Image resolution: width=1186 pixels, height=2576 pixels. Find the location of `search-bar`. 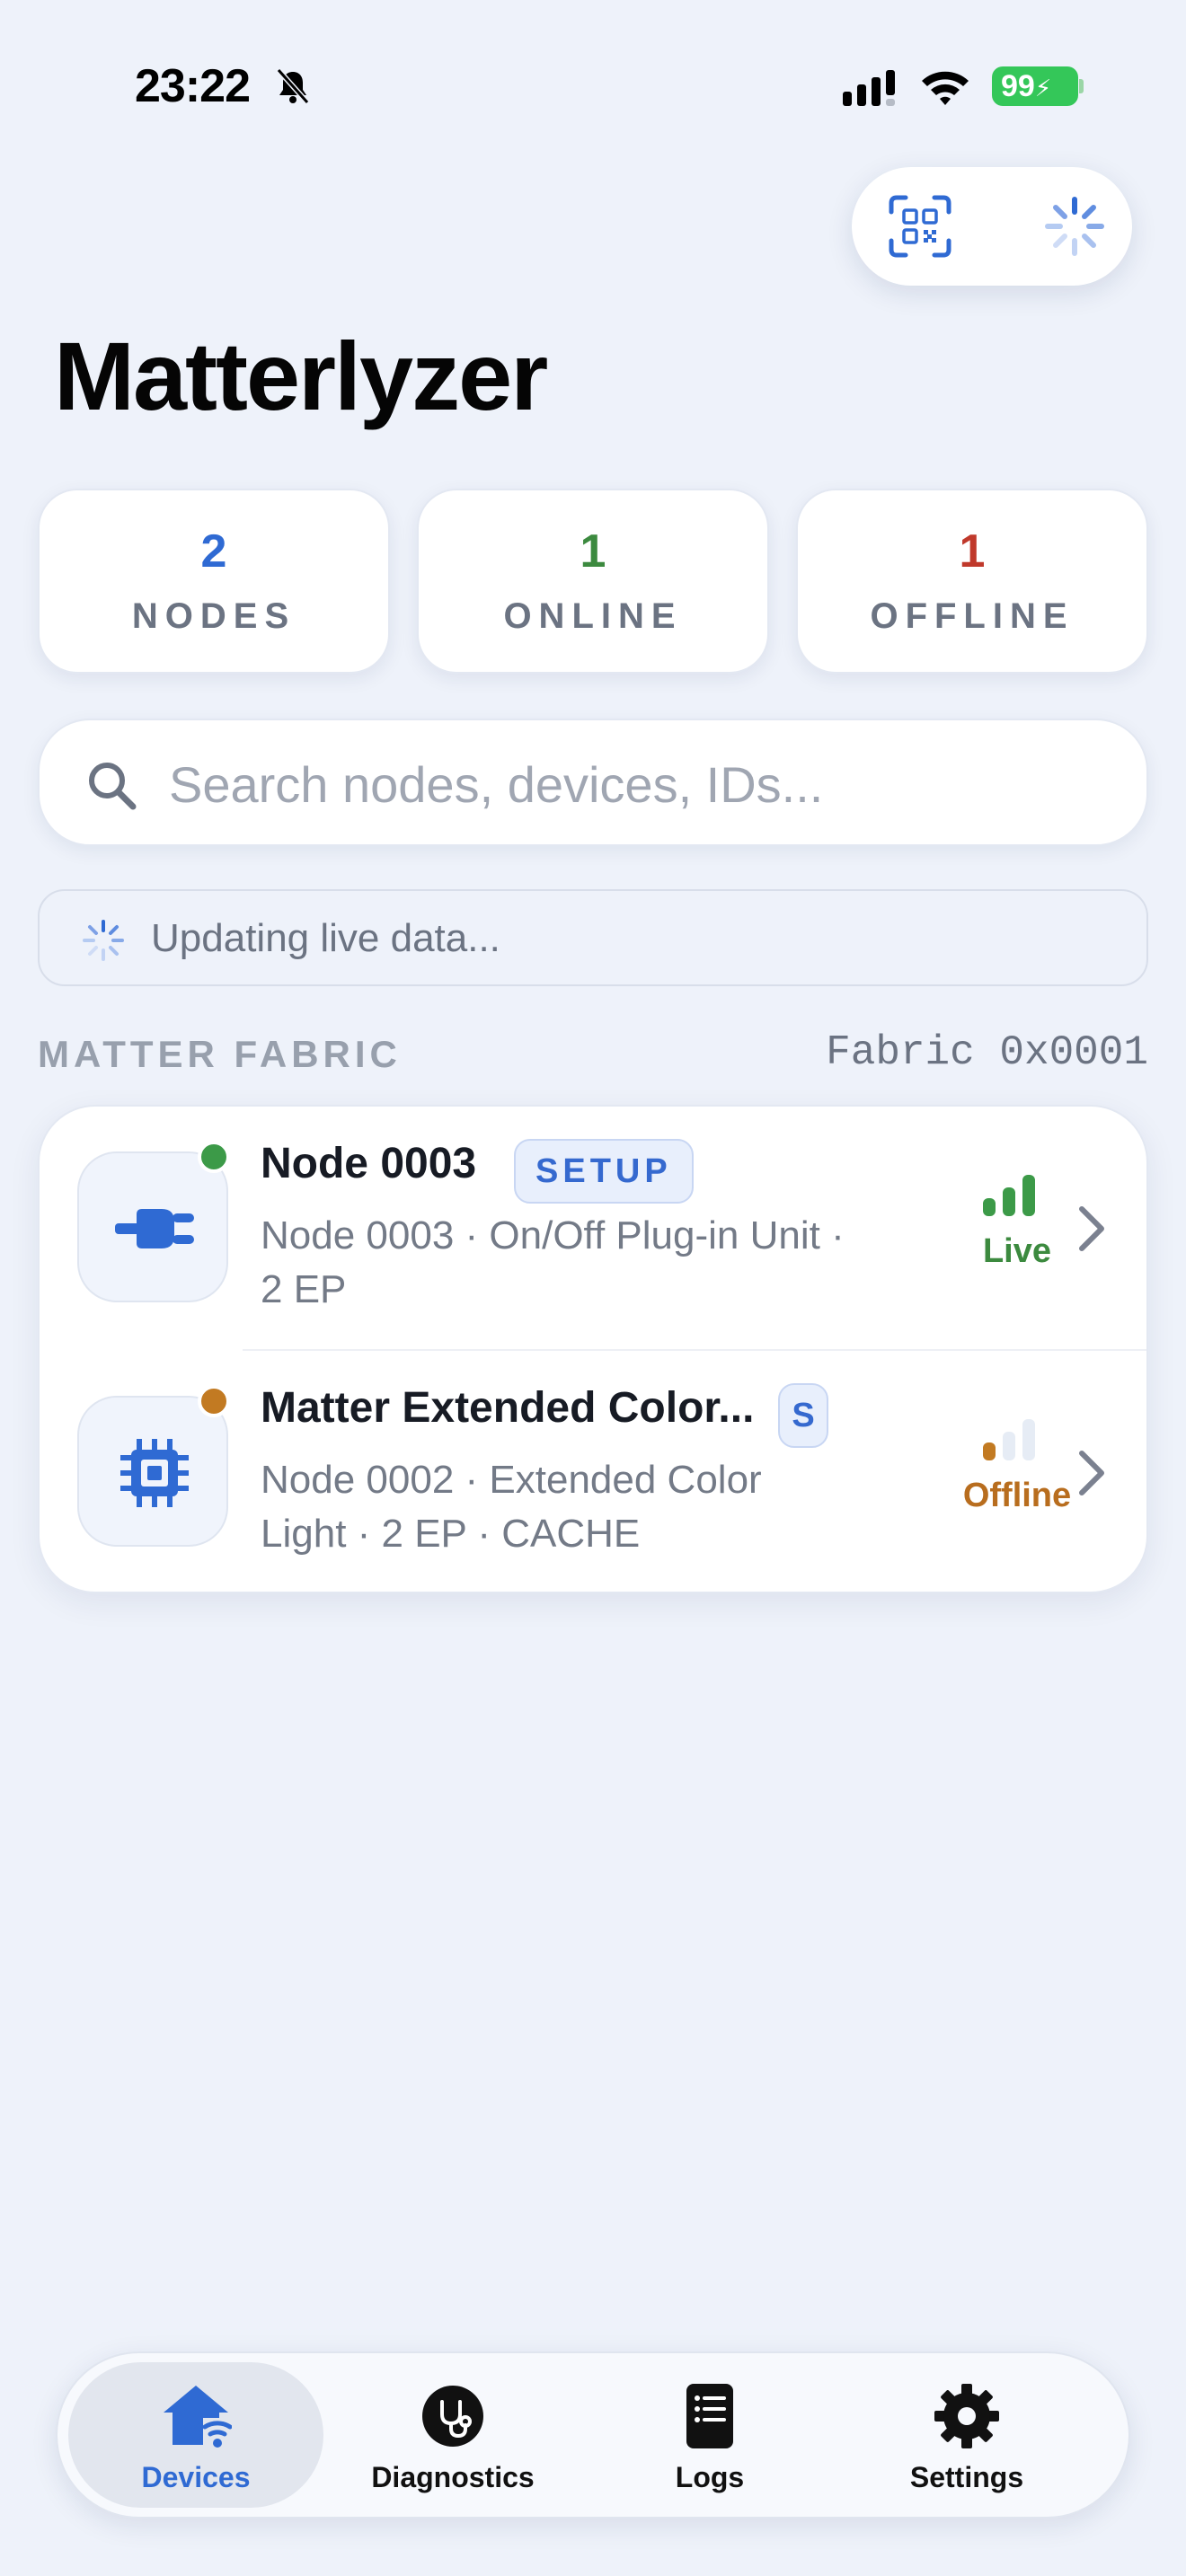

search-bar is located at coordinates (593, 782).